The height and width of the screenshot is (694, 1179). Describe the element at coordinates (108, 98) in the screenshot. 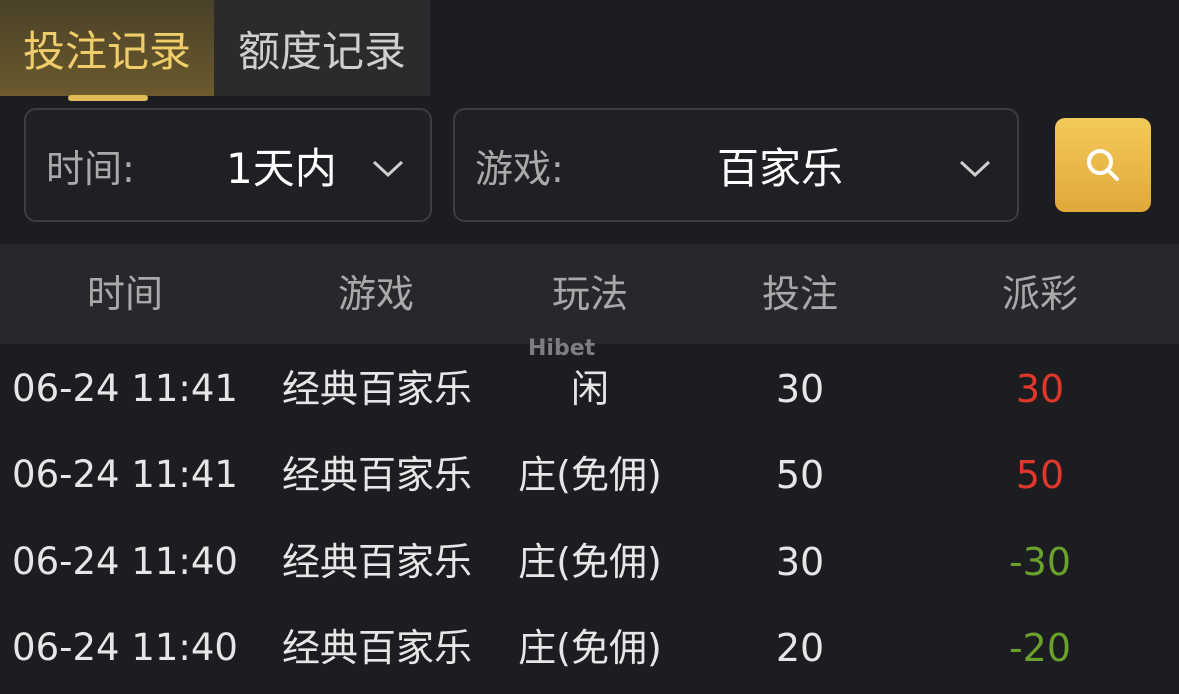

I see `active-tab-indicator` at that location.